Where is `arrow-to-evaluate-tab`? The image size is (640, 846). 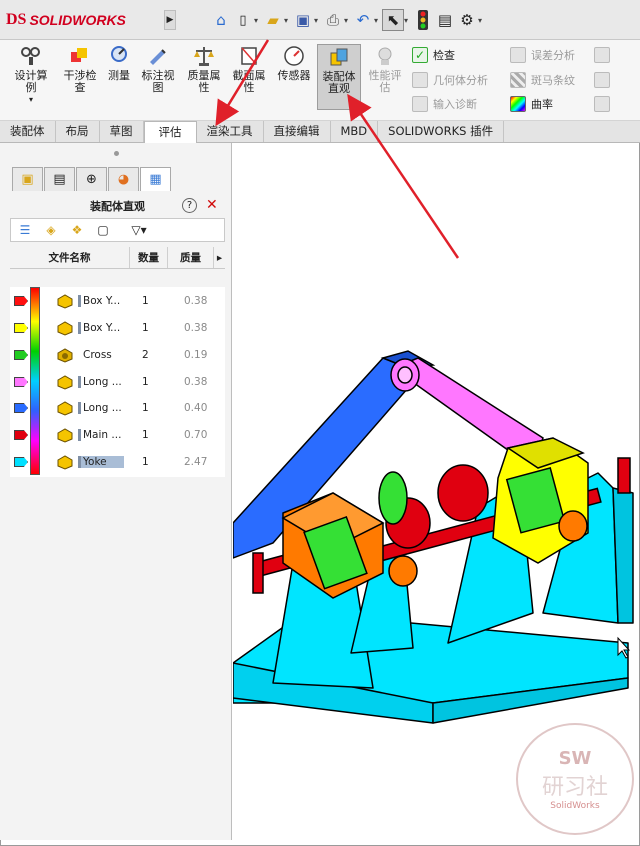
arrow-to-evaluate-tab is located at coordinates (242, 83).